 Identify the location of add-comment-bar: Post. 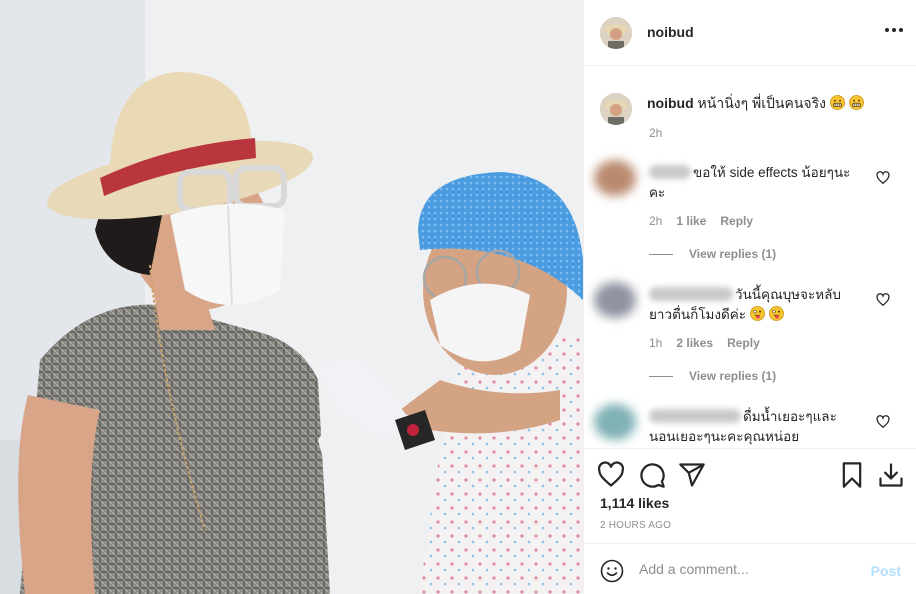
(750, 568).